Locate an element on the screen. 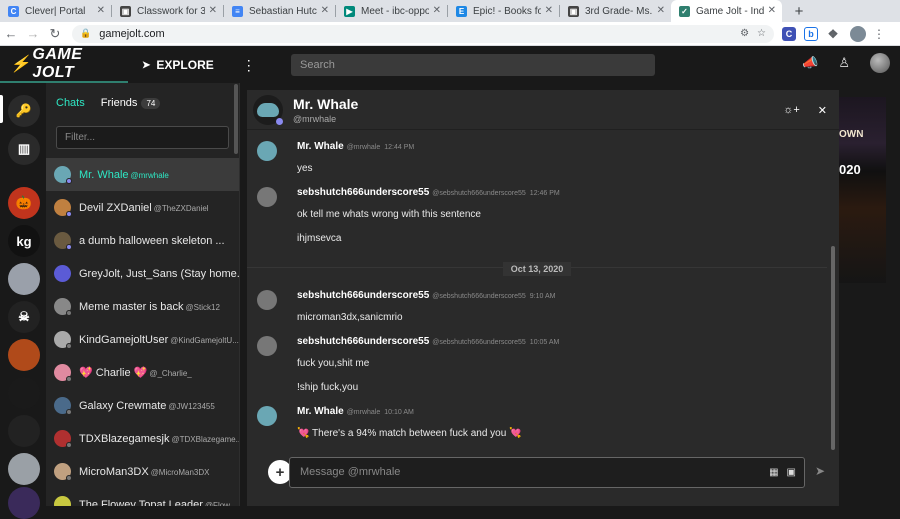  tab-title: Sebastian Hutchens is located at coordinates (283, 11).